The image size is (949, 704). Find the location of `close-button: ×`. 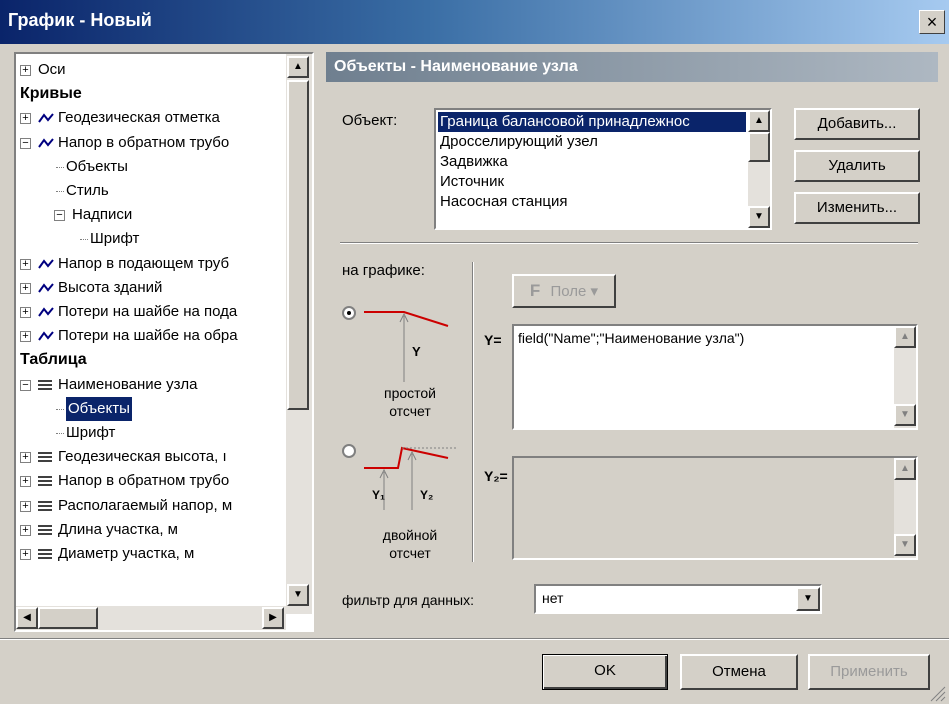

close-button: × is located at coordinates (932, 22).